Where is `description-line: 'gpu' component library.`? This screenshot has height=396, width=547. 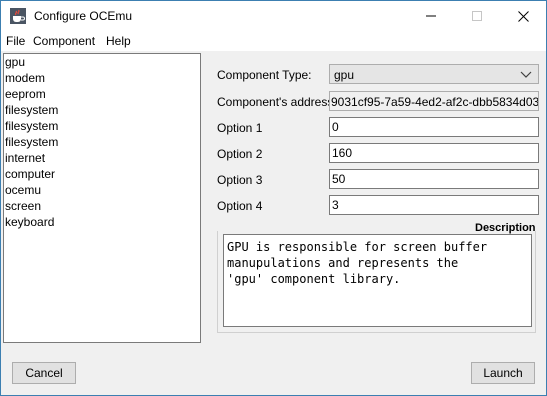 description-line: 'gpu' component library. is located at coordinates (314, 279).